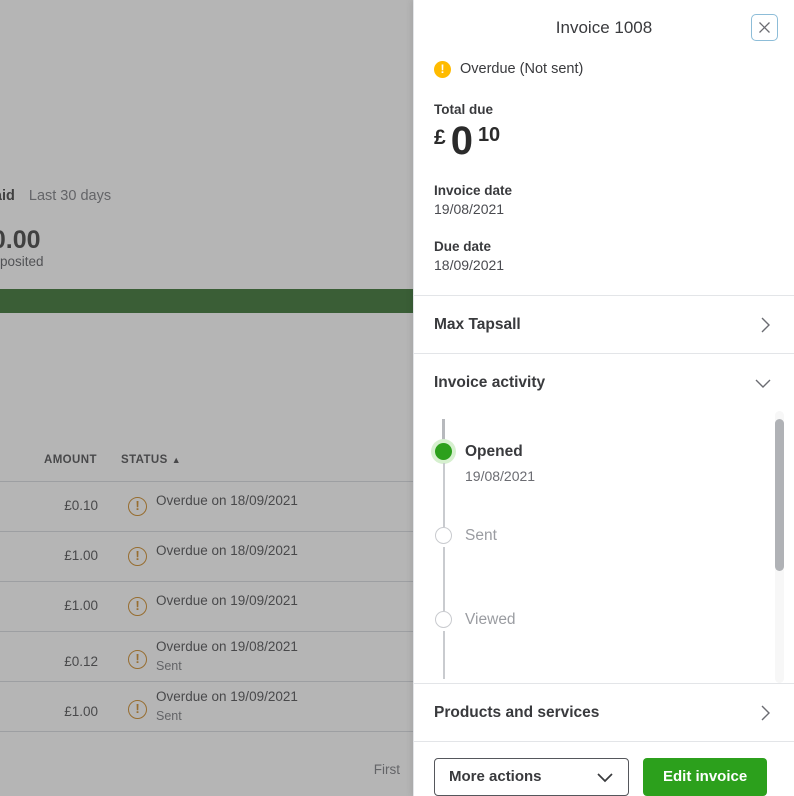  Describe the element at coordinates (70, 460) in the screenshot. I see `column-header-amount: AMOUNT` at that location.